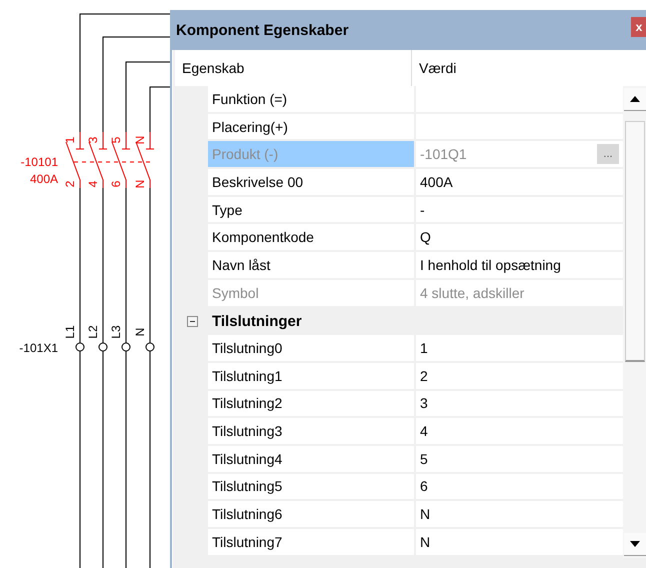 Image resolution: width=646 pixels, height=568 pixels. I want to click on category-name: Tilslutninger, so click(255, 322).